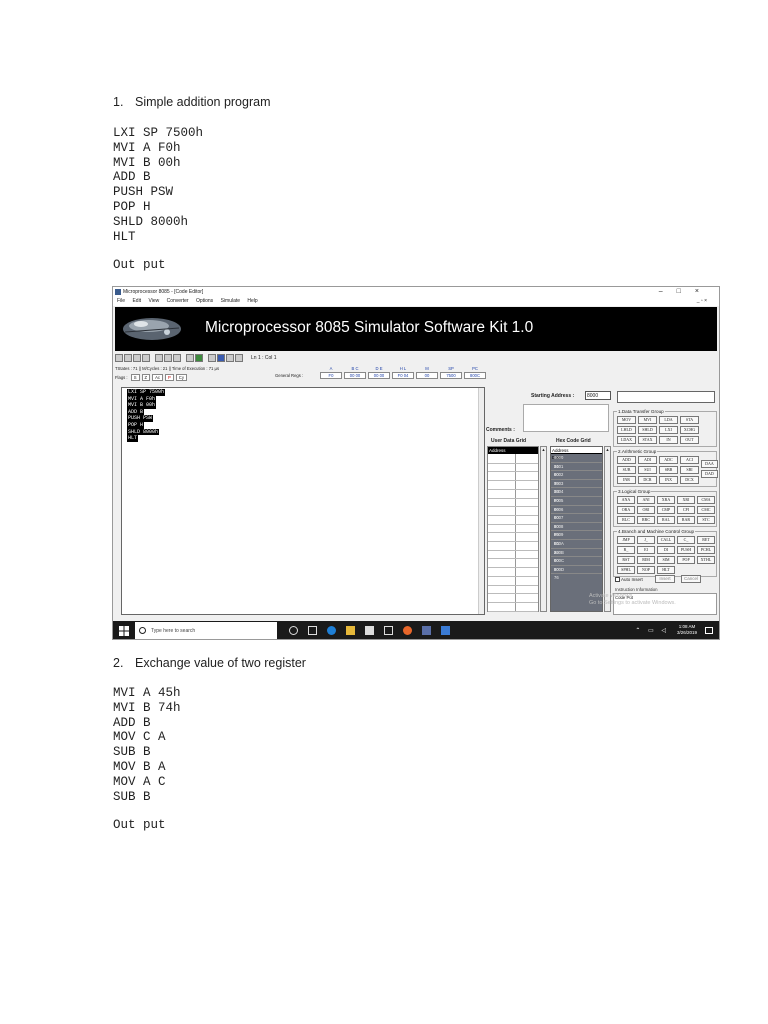 Image resolution: width=768 pixels, height=1024 pixels. Describe the element at coordinates (666, 540) in the screenshot. I see `instruction-call-button: CALL` at that location.